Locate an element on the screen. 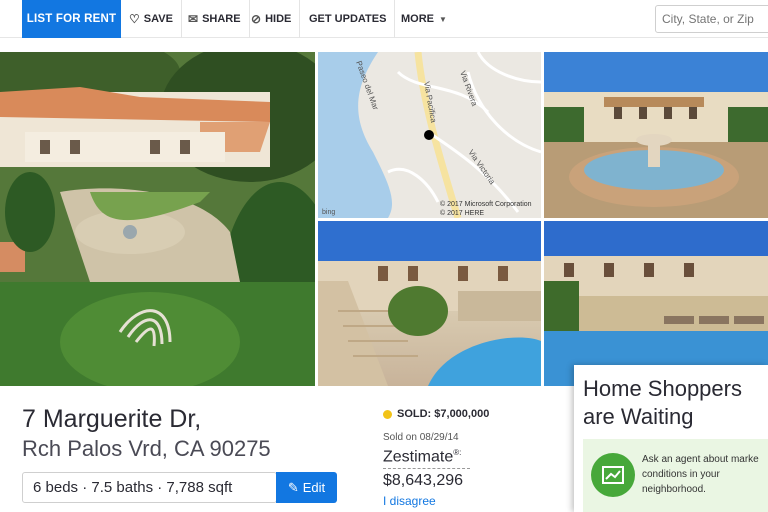  map-copyright: © 2017 Microsoft Corporation is located at coordinates (486, 204).